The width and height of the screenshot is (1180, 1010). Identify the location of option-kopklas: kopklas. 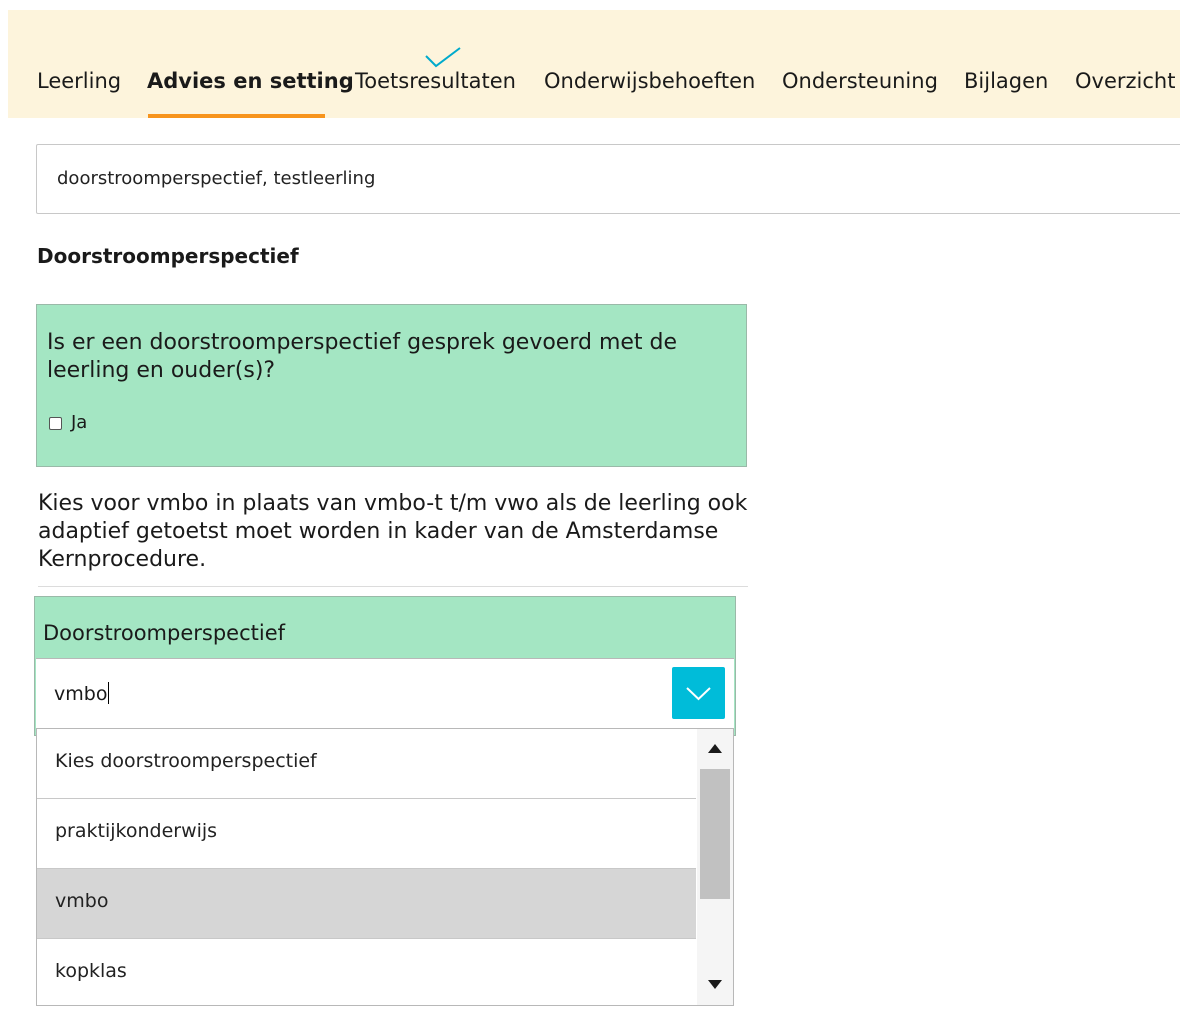
(366, 972).